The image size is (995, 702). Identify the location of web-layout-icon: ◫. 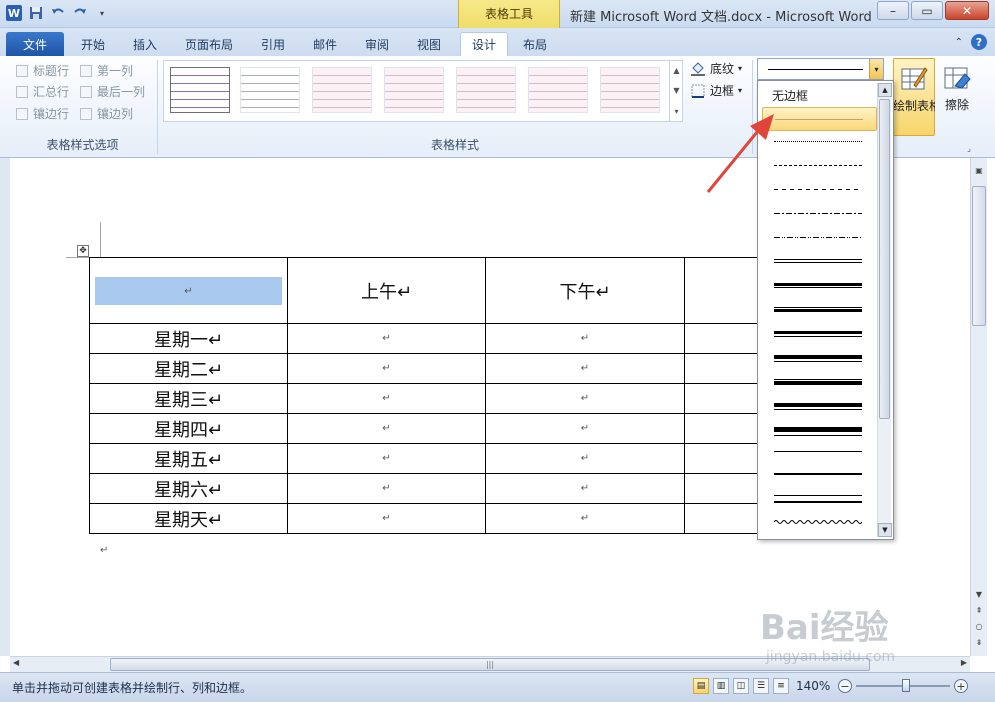
(741, 686).